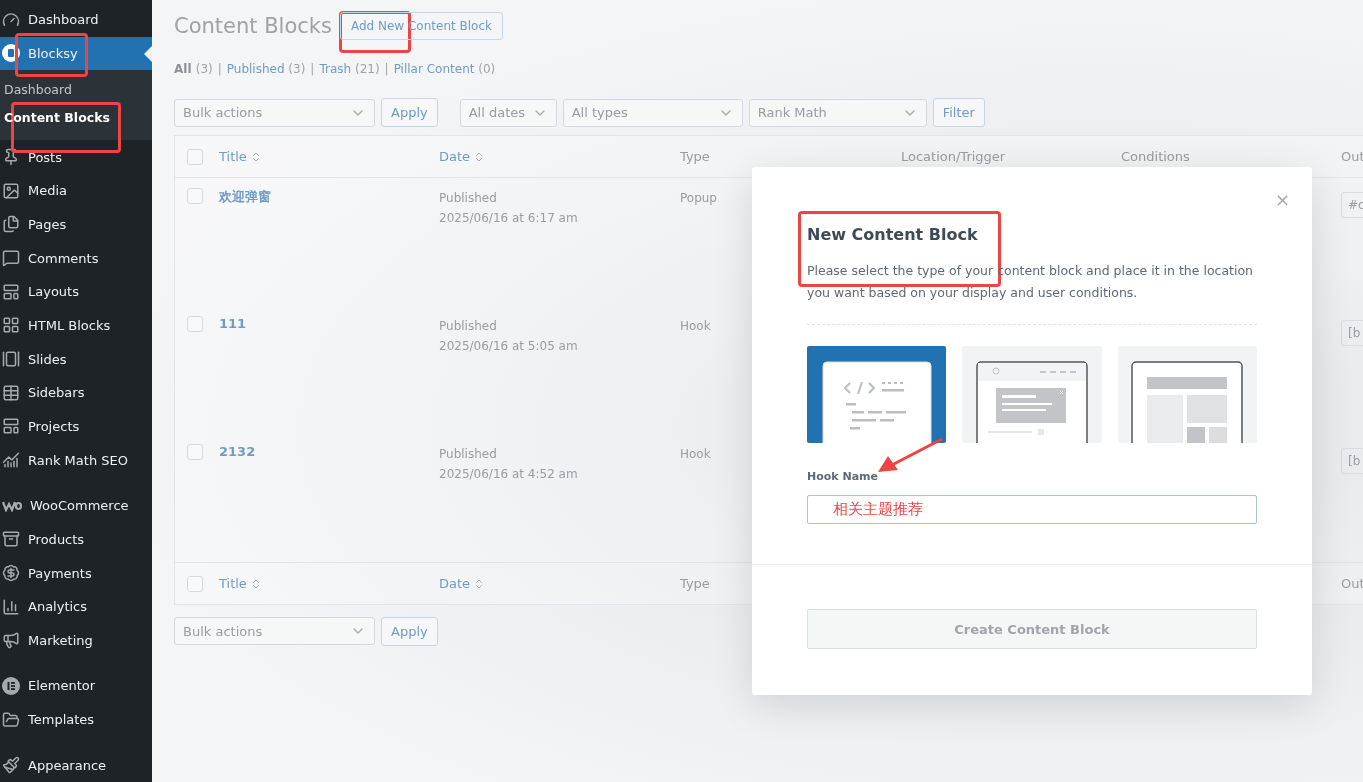 This screenshot has height=782, width=1363. What do you see at coordinates (253, 26) in the screenshot?
I see `page-title: Content Blocks` at bounding box center [253, 26].